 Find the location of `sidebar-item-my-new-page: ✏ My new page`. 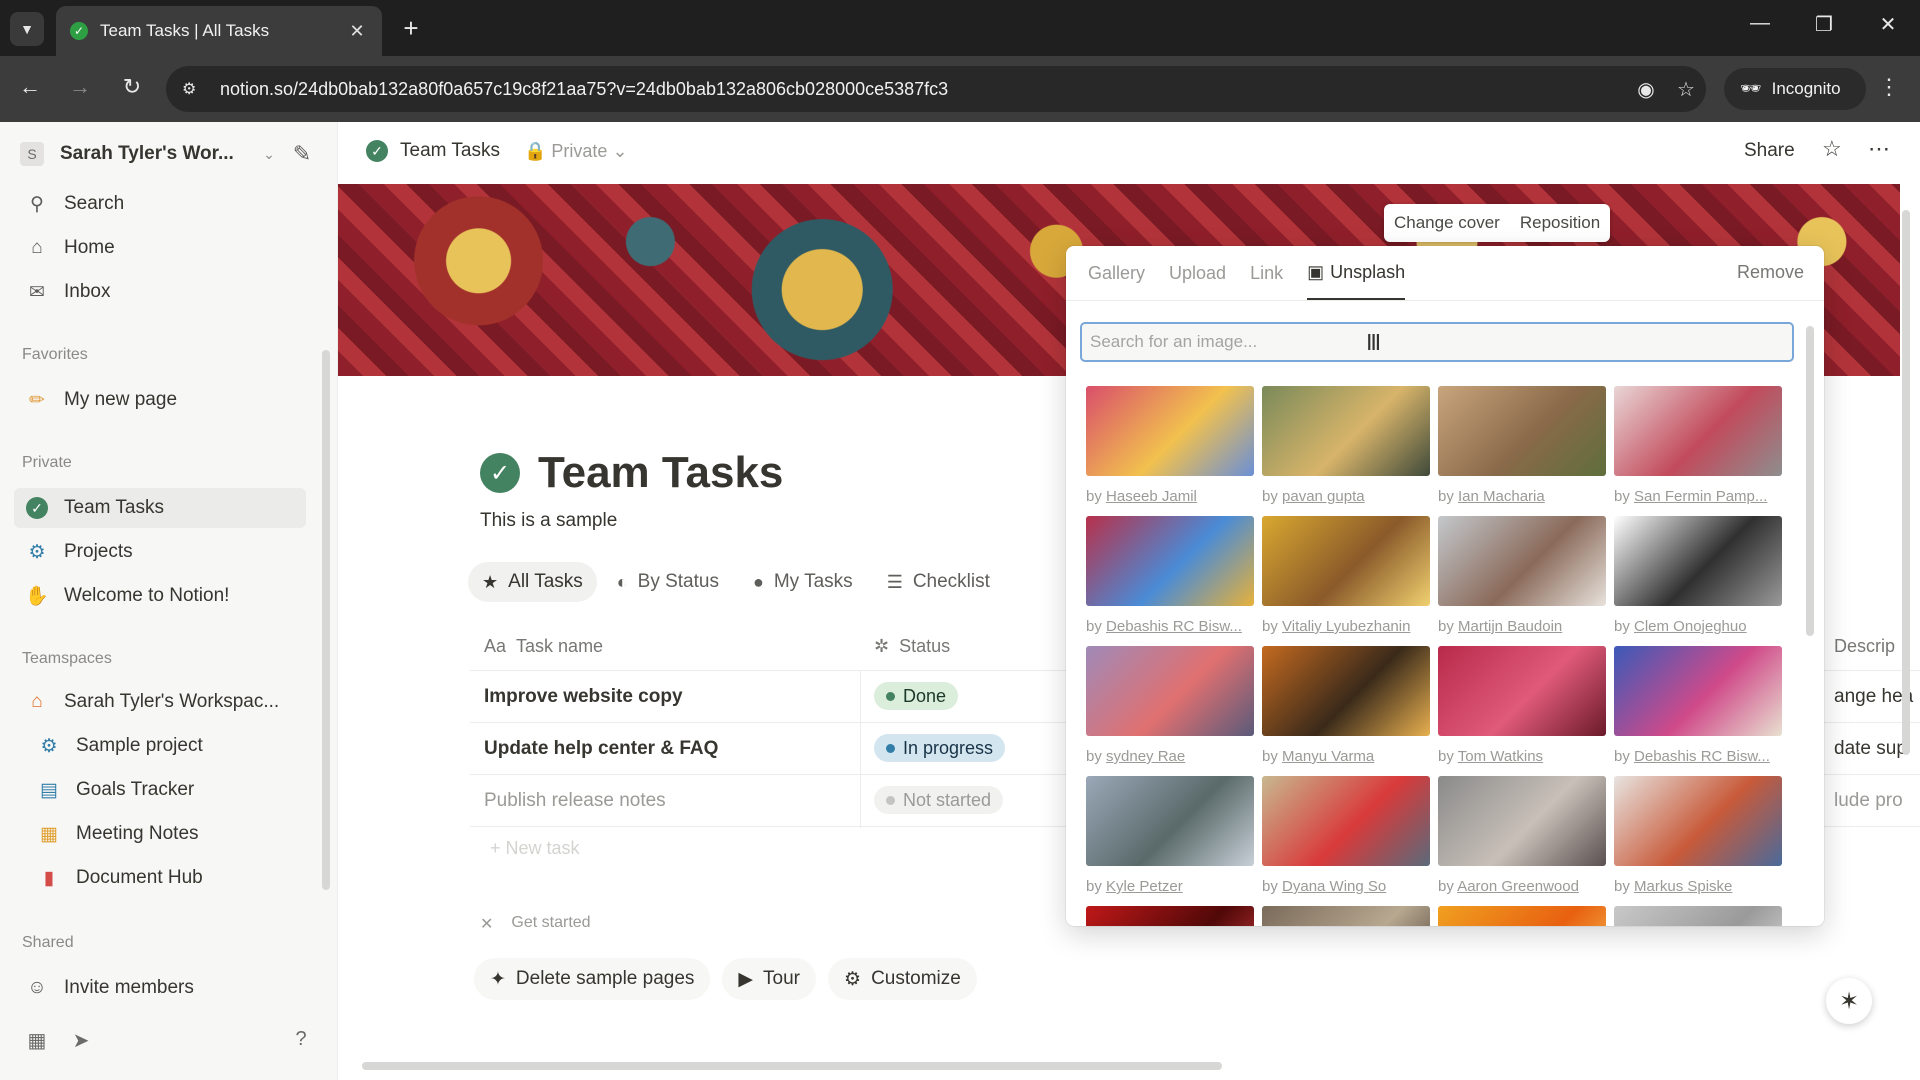

sidebar-item-my-new-page: ✏ My new page is located at coordinates (160, 400).